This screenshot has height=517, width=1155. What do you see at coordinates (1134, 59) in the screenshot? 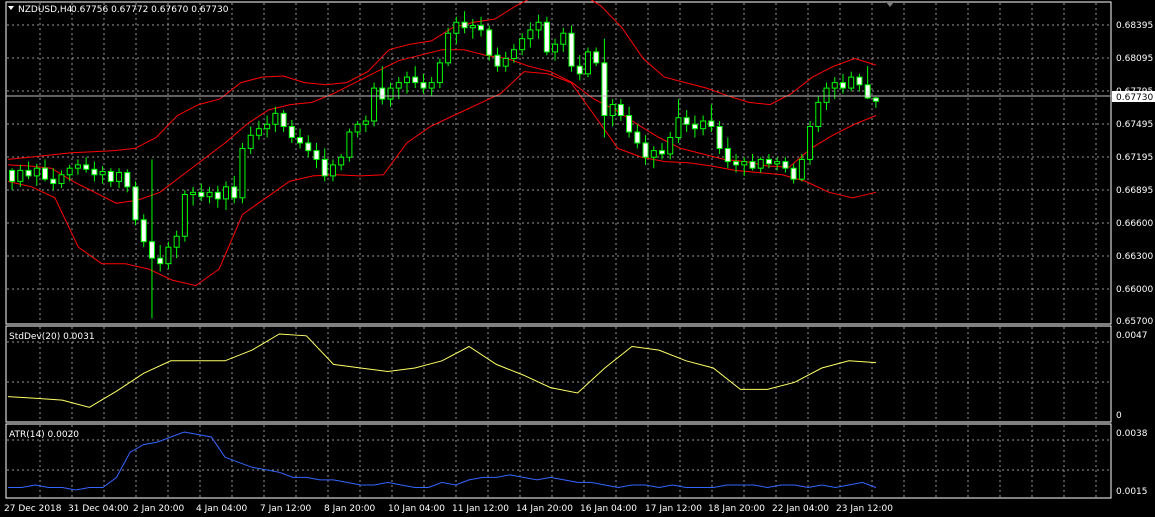
I see `price-label: 0.68095` at bounding box center [1134, 59].